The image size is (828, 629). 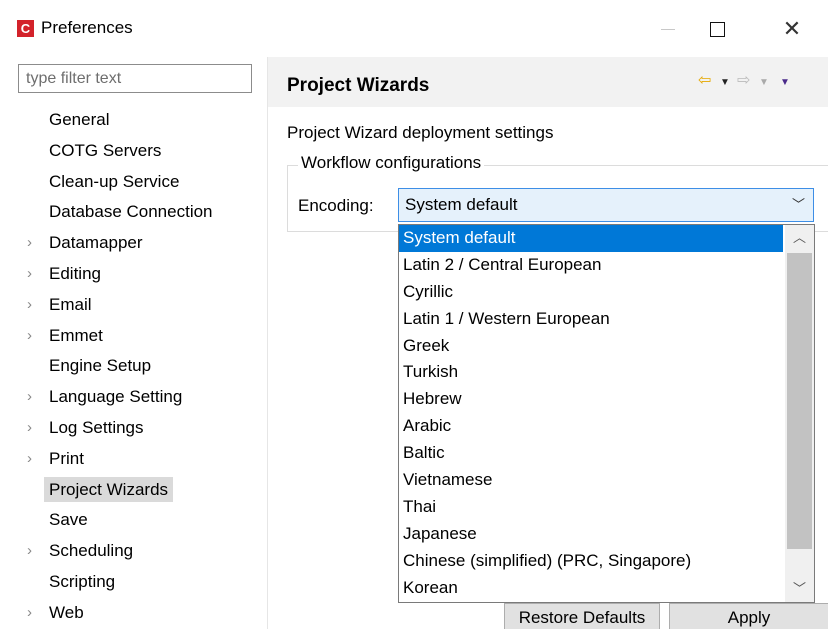 What do you see at coordinates (133, 582) in the screenshot?
I see `sidebar-item-scripting: Scripting` at bounding box center [133, 582].